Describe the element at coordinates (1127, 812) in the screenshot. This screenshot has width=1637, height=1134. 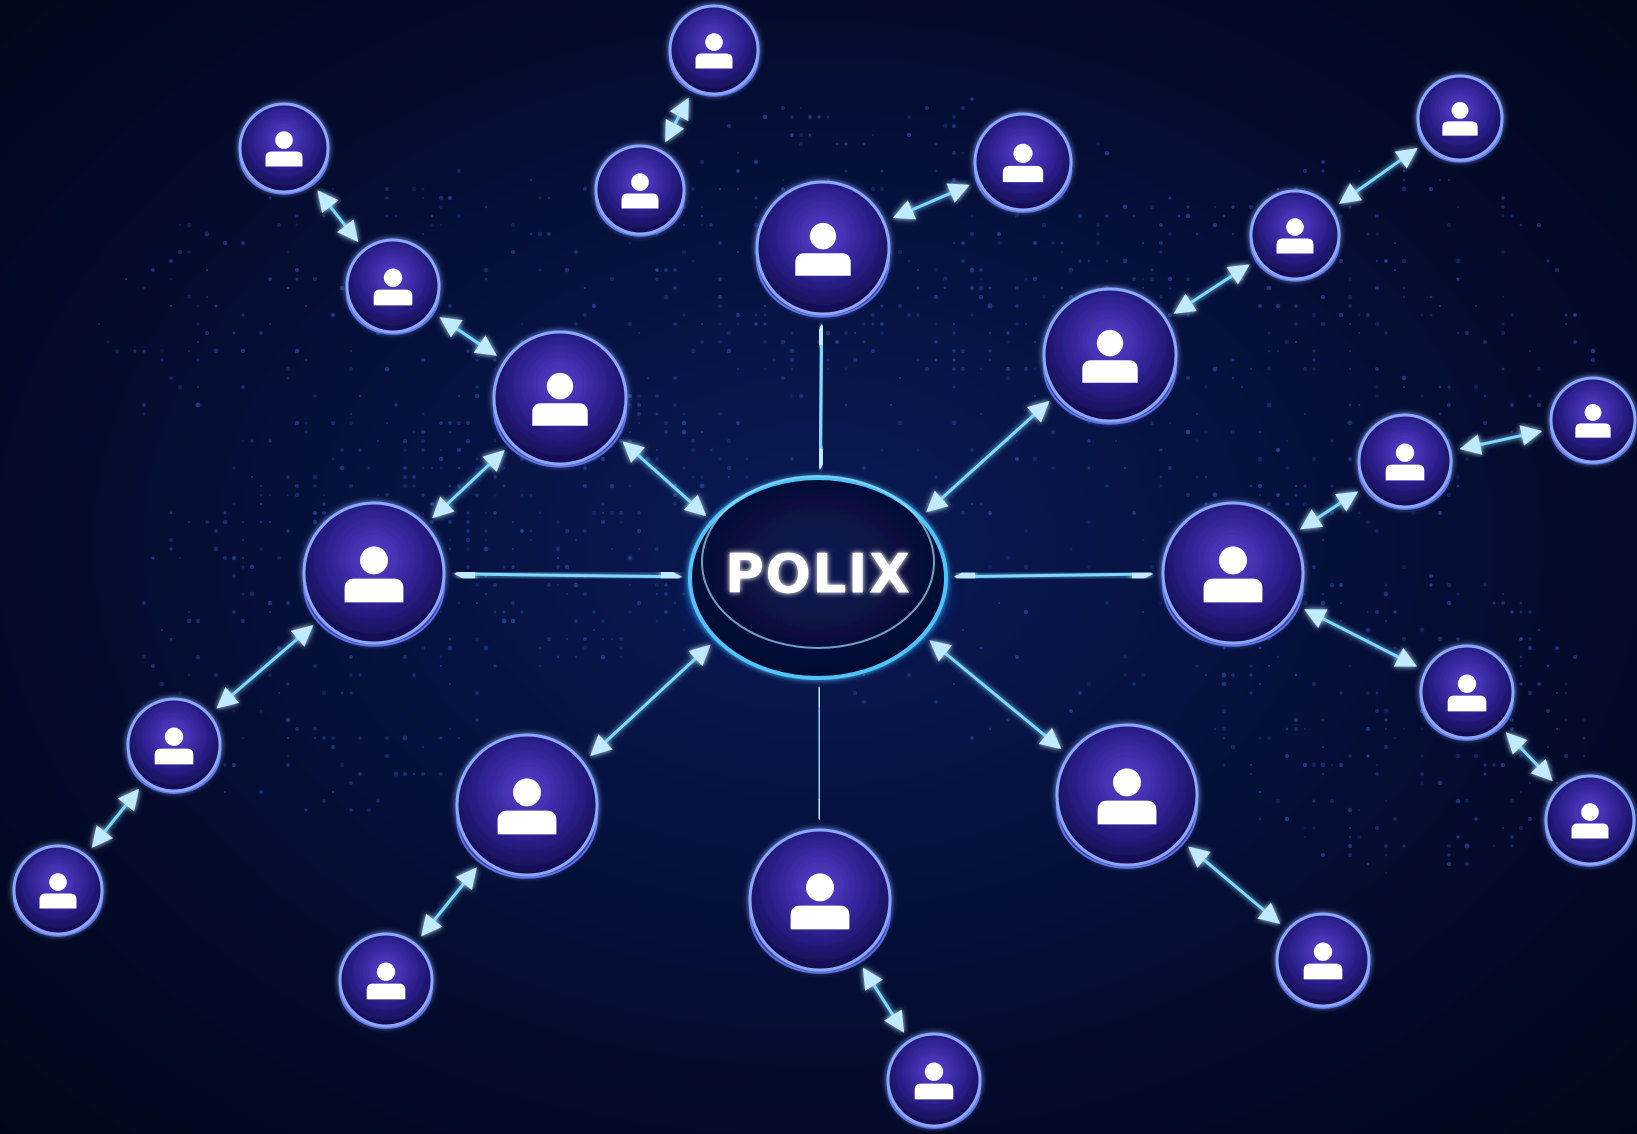
I see `user-icon-body` at that location.